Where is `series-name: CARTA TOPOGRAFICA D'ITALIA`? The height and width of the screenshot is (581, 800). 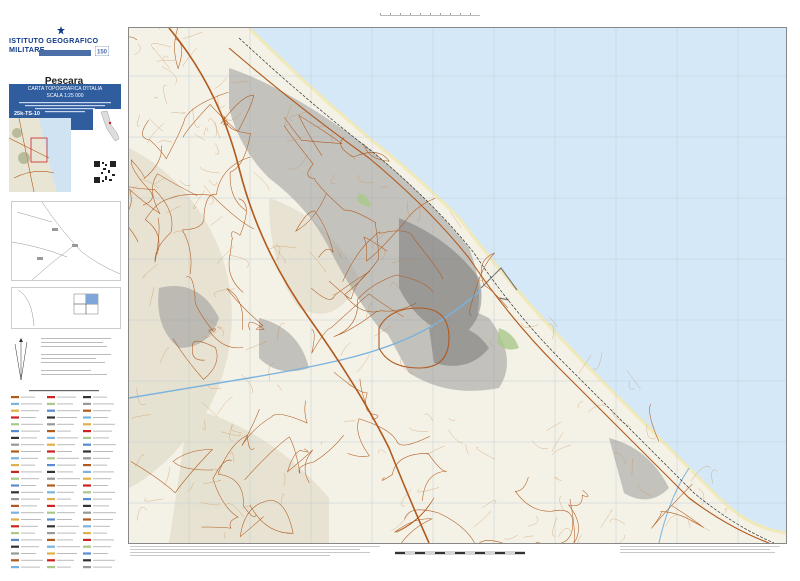 series-name: CARTA TOPOGRAFICA D'ITALIA is located at coordinates (65, 89).